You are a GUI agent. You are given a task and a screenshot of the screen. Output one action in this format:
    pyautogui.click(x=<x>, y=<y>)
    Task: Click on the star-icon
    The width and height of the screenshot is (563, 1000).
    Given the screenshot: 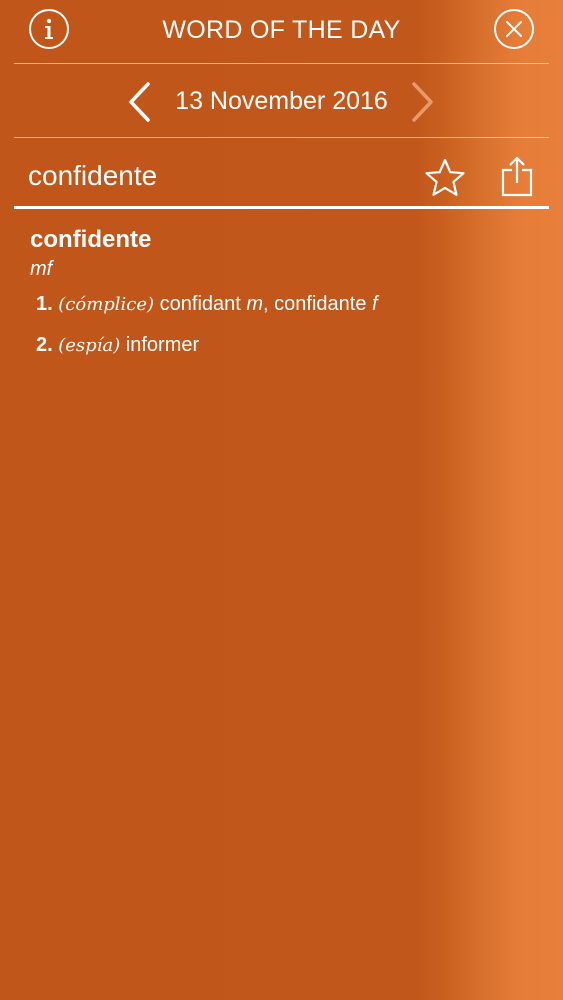 What is the action you would take?
    pyautogui.click(x=445, y=178)
    